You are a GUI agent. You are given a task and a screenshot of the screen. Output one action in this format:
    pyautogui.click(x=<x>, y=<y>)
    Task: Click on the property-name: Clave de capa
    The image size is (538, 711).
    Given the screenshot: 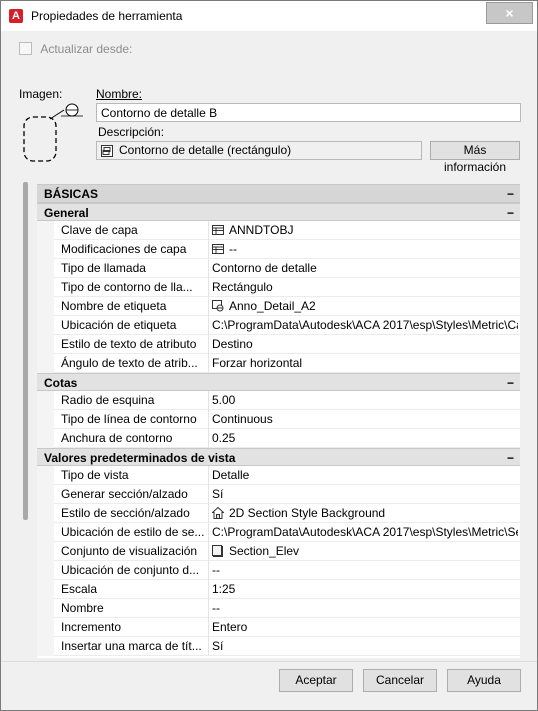 What is the action you would take?
    pyautogui.click(x=99, y=230)
    